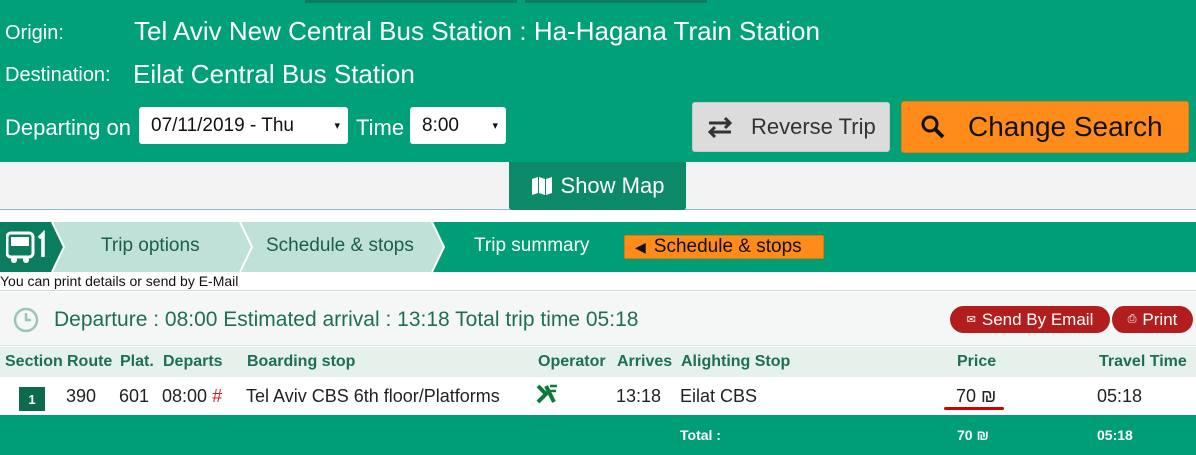 The image size is (1196, 455). What do you see at coordinates (134, 396) in the screenshot?
I see `platform-cell: 601` at bounding box center [134, 396].